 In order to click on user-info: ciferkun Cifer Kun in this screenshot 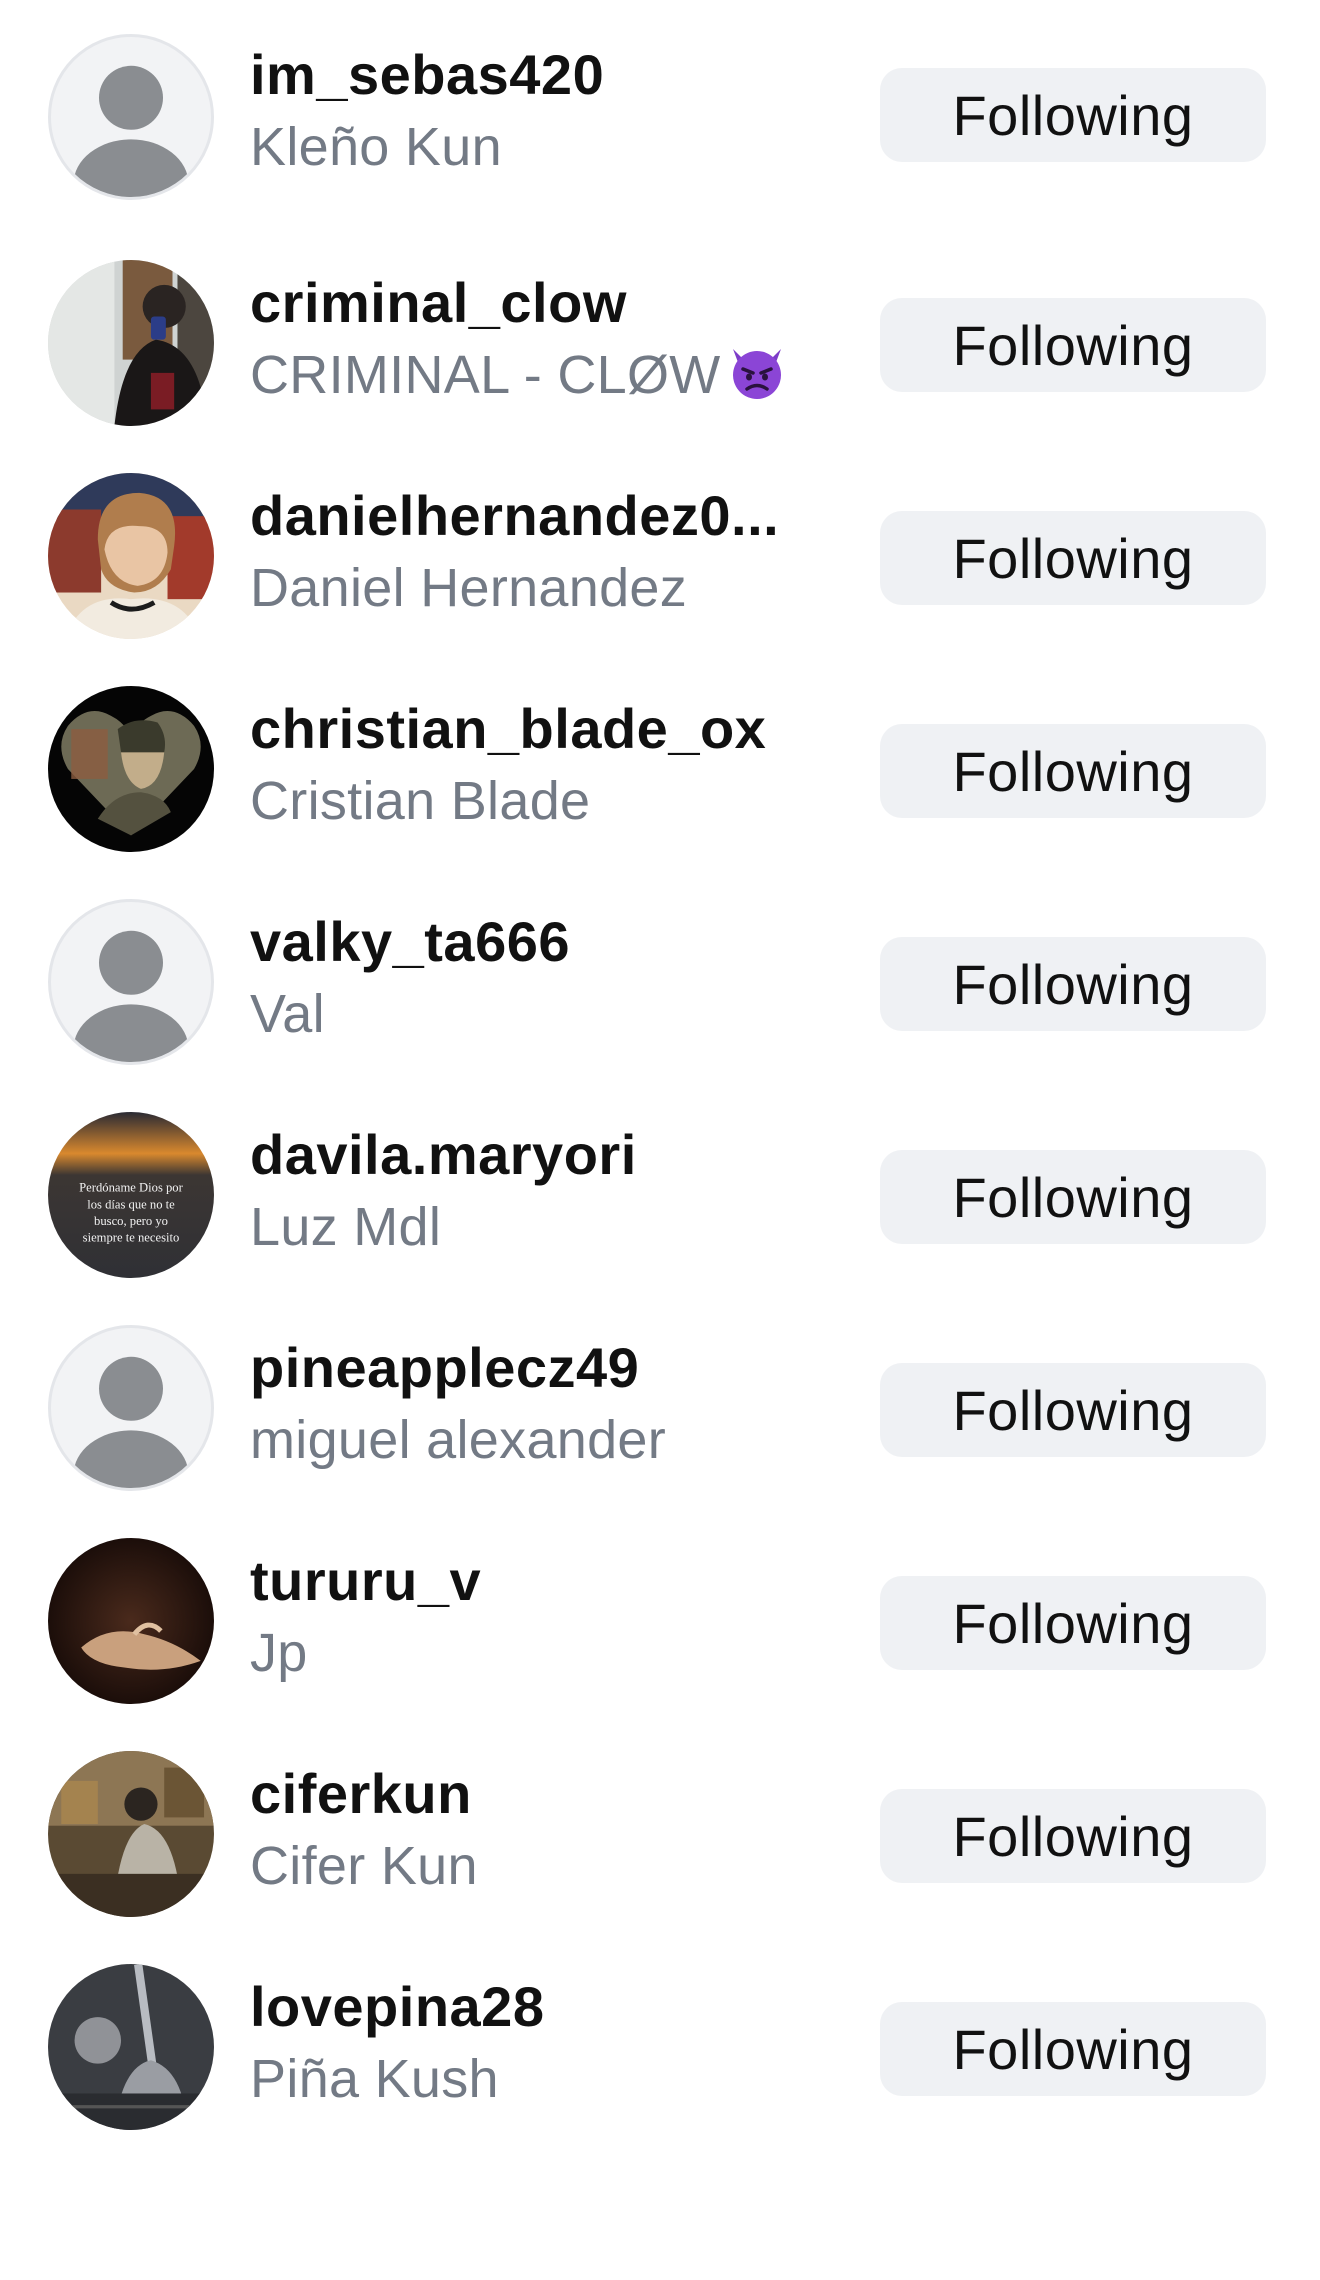, I will do `click(545, 1831)`.